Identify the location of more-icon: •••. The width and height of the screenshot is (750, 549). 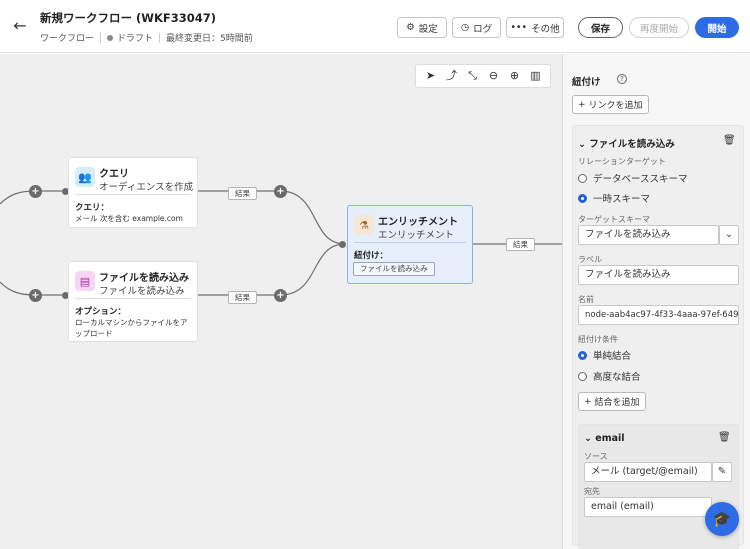
(519, 27).